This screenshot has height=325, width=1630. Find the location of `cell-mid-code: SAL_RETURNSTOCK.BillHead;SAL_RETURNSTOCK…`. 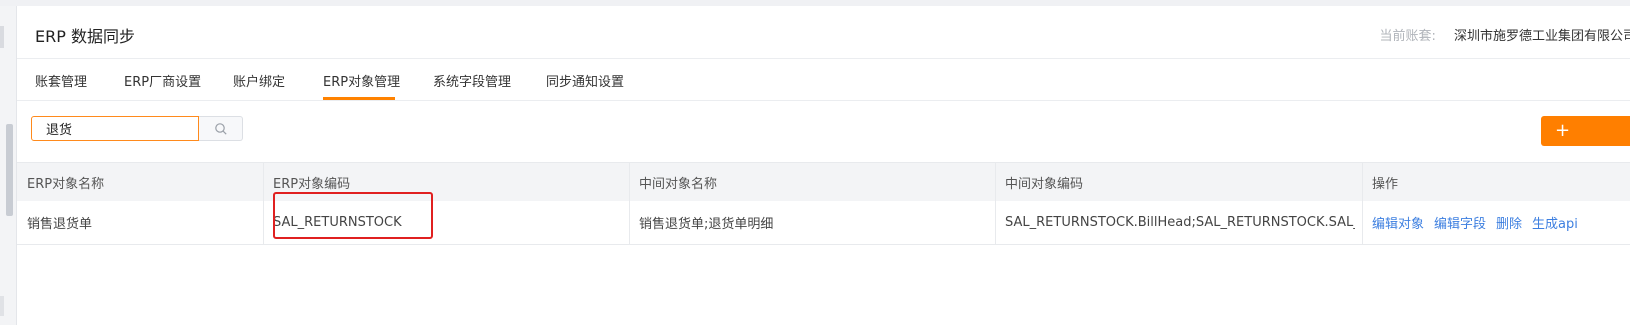

cell-mid-code: SAL_RETURNSTOCK.BillHead;SAL_RETURNSTOCK… is located at coordinates (1180, 222).